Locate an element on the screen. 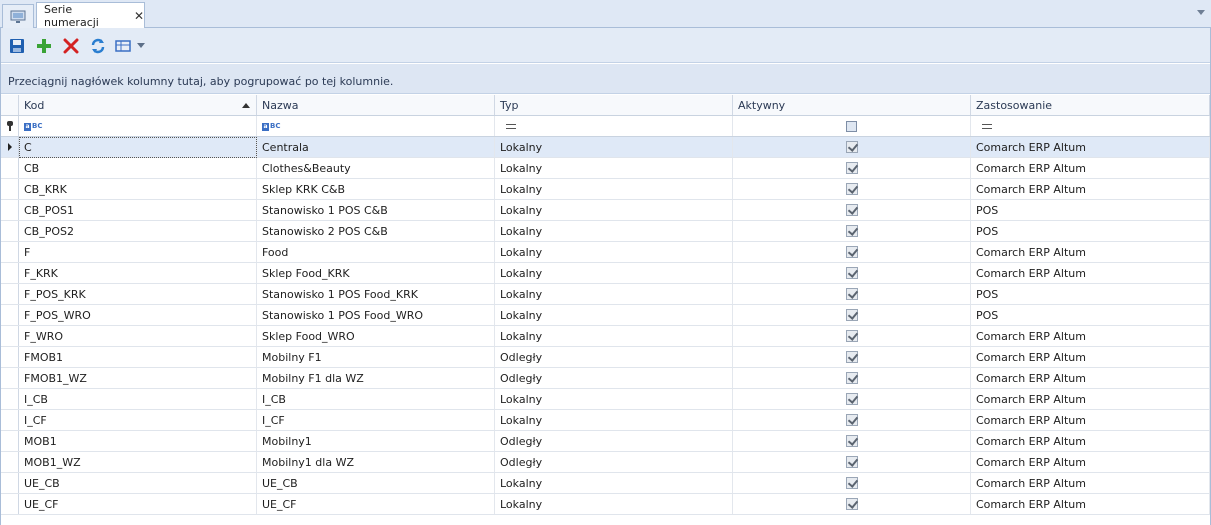  column-header-zastosowanie: Zastosowanie is located at coordinates (1090, 105).